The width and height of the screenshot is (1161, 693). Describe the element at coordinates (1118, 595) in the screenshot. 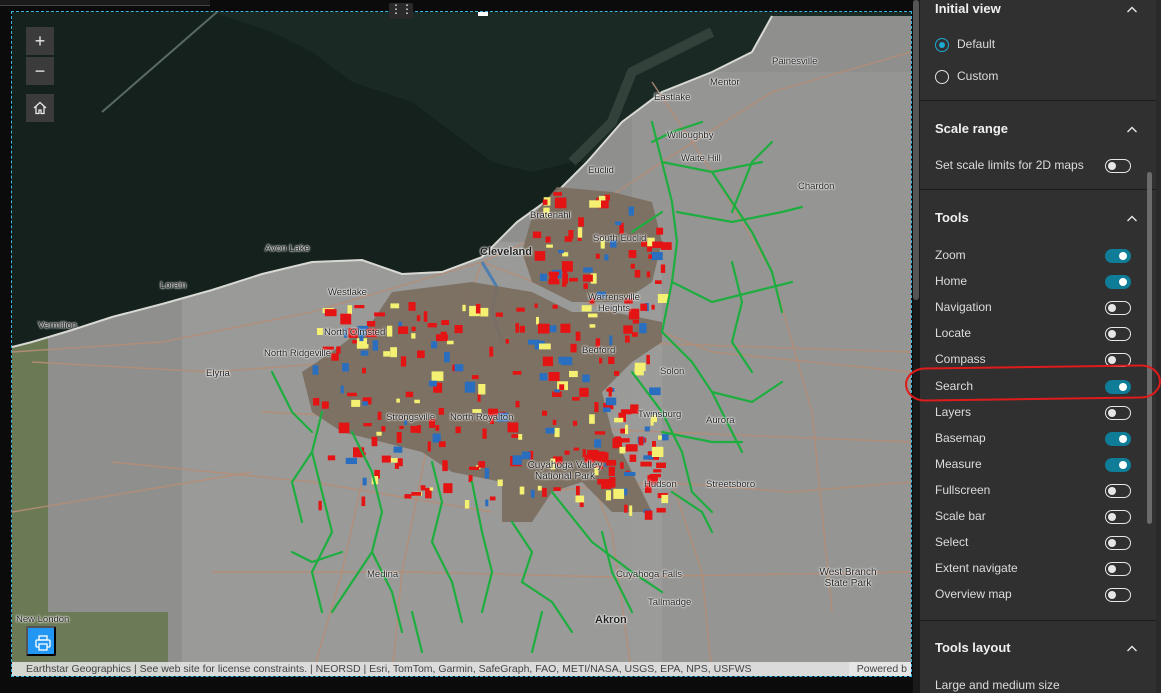

I see `tool-toggle-overview-map` at that location.